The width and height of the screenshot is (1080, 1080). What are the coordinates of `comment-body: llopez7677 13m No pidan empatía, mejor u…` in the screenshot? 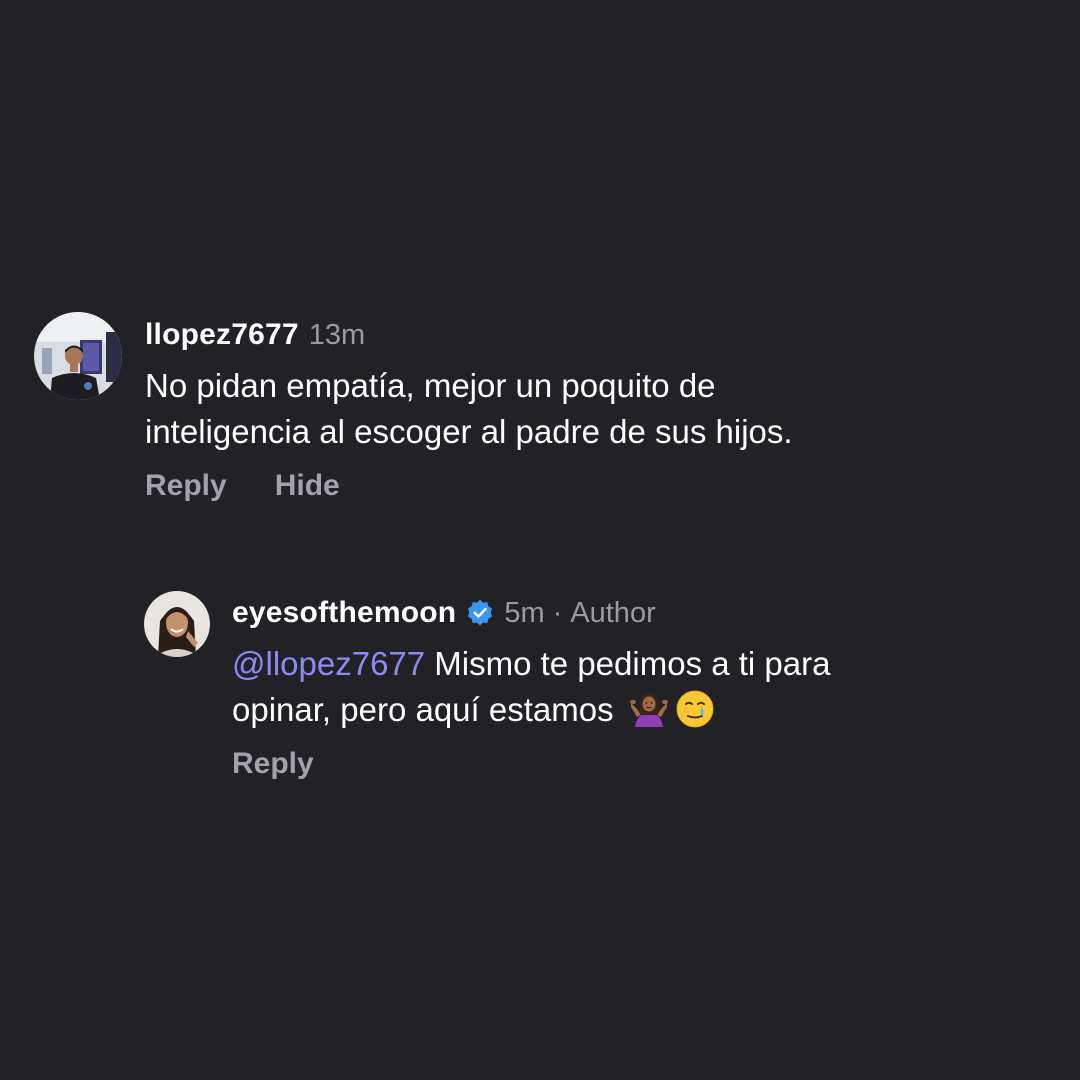 It's located at (555, 409).